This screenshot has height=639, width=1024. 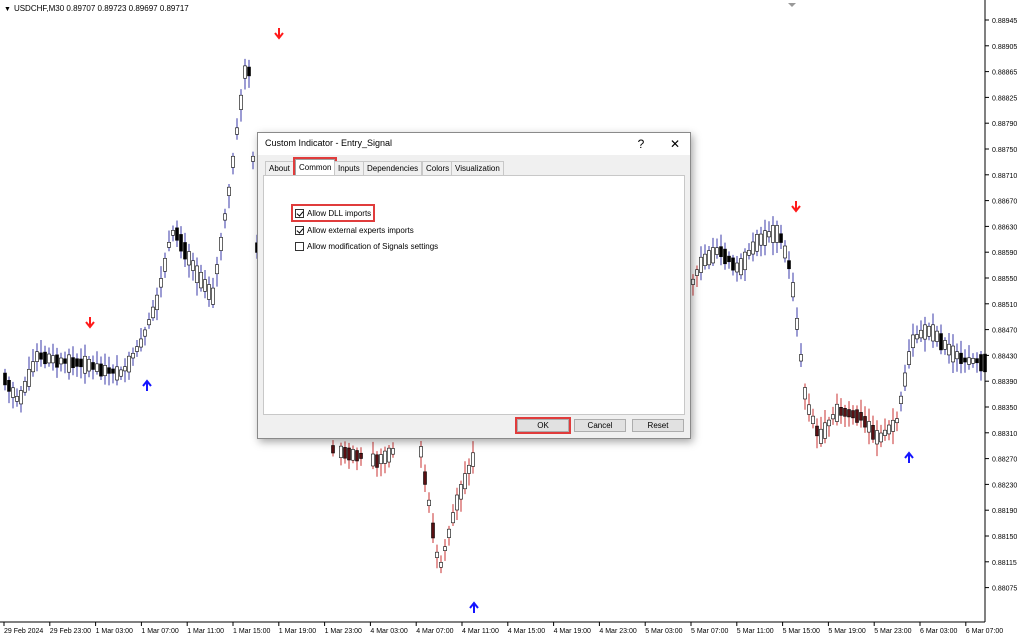 I want to click on price-tick-label: 0.88865, so click(x=1004, y=73).